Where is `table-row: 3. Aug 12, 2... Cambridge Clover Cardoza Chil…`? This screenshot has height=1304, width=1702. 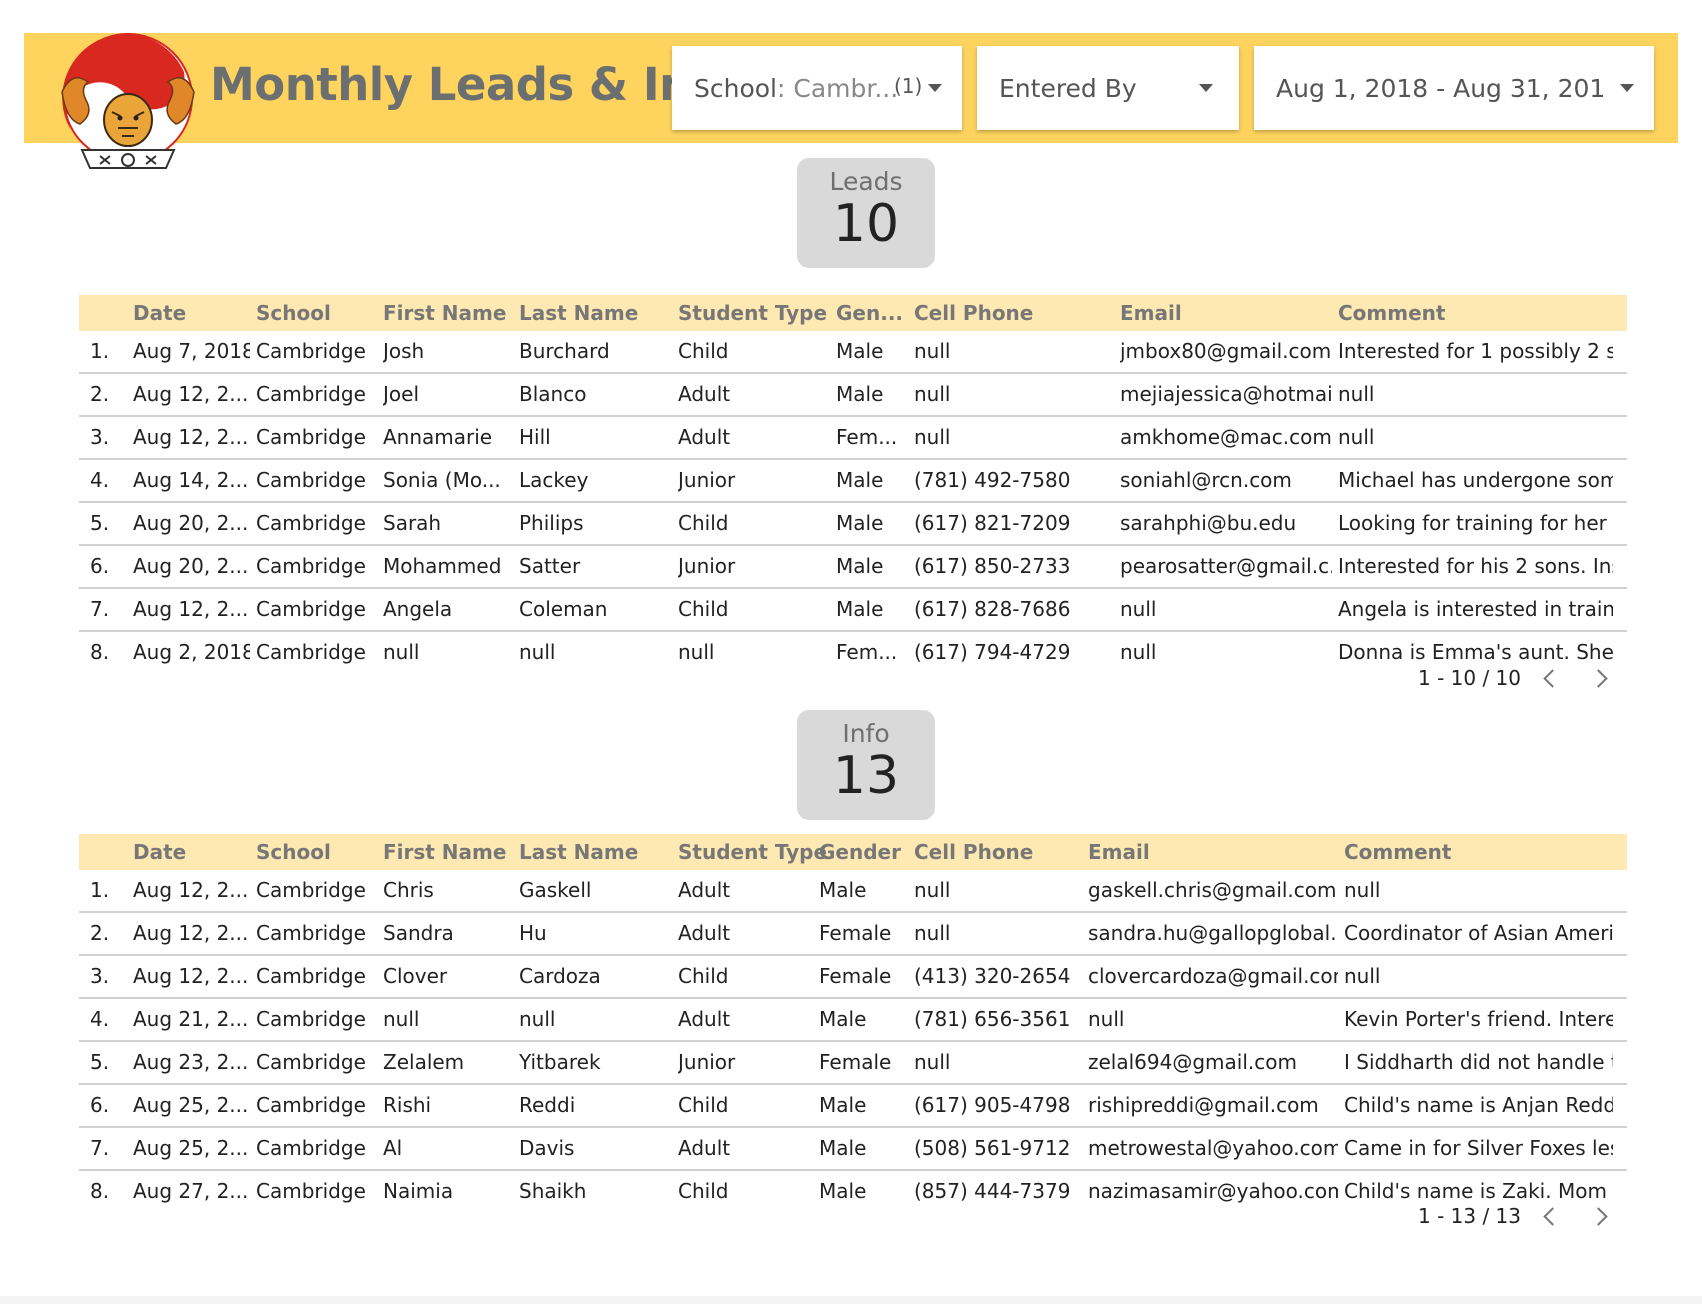
table-row: 3. Aug 12, 2... Cambridge Clover Cardoza Chil… is located at coordinates (853, 977).